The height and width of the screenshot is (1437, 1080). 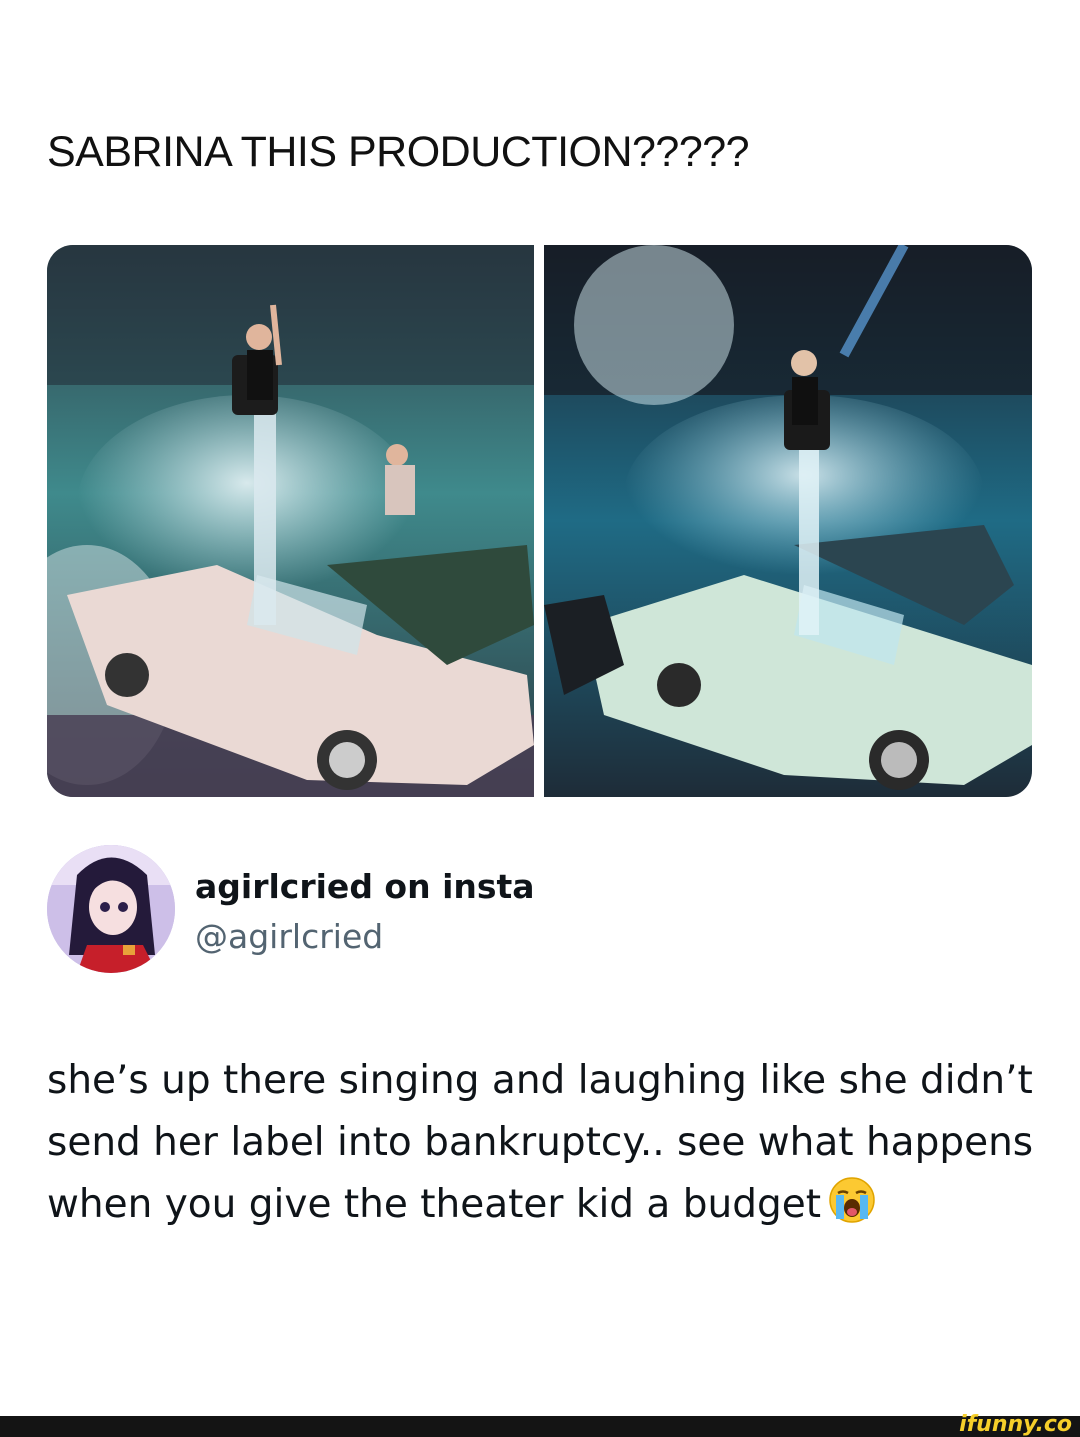 What do you see at coordinates (852, 1200) in the screenshot?
I see `loudly-crying-face-icon` at bounding box center [852, 1200].